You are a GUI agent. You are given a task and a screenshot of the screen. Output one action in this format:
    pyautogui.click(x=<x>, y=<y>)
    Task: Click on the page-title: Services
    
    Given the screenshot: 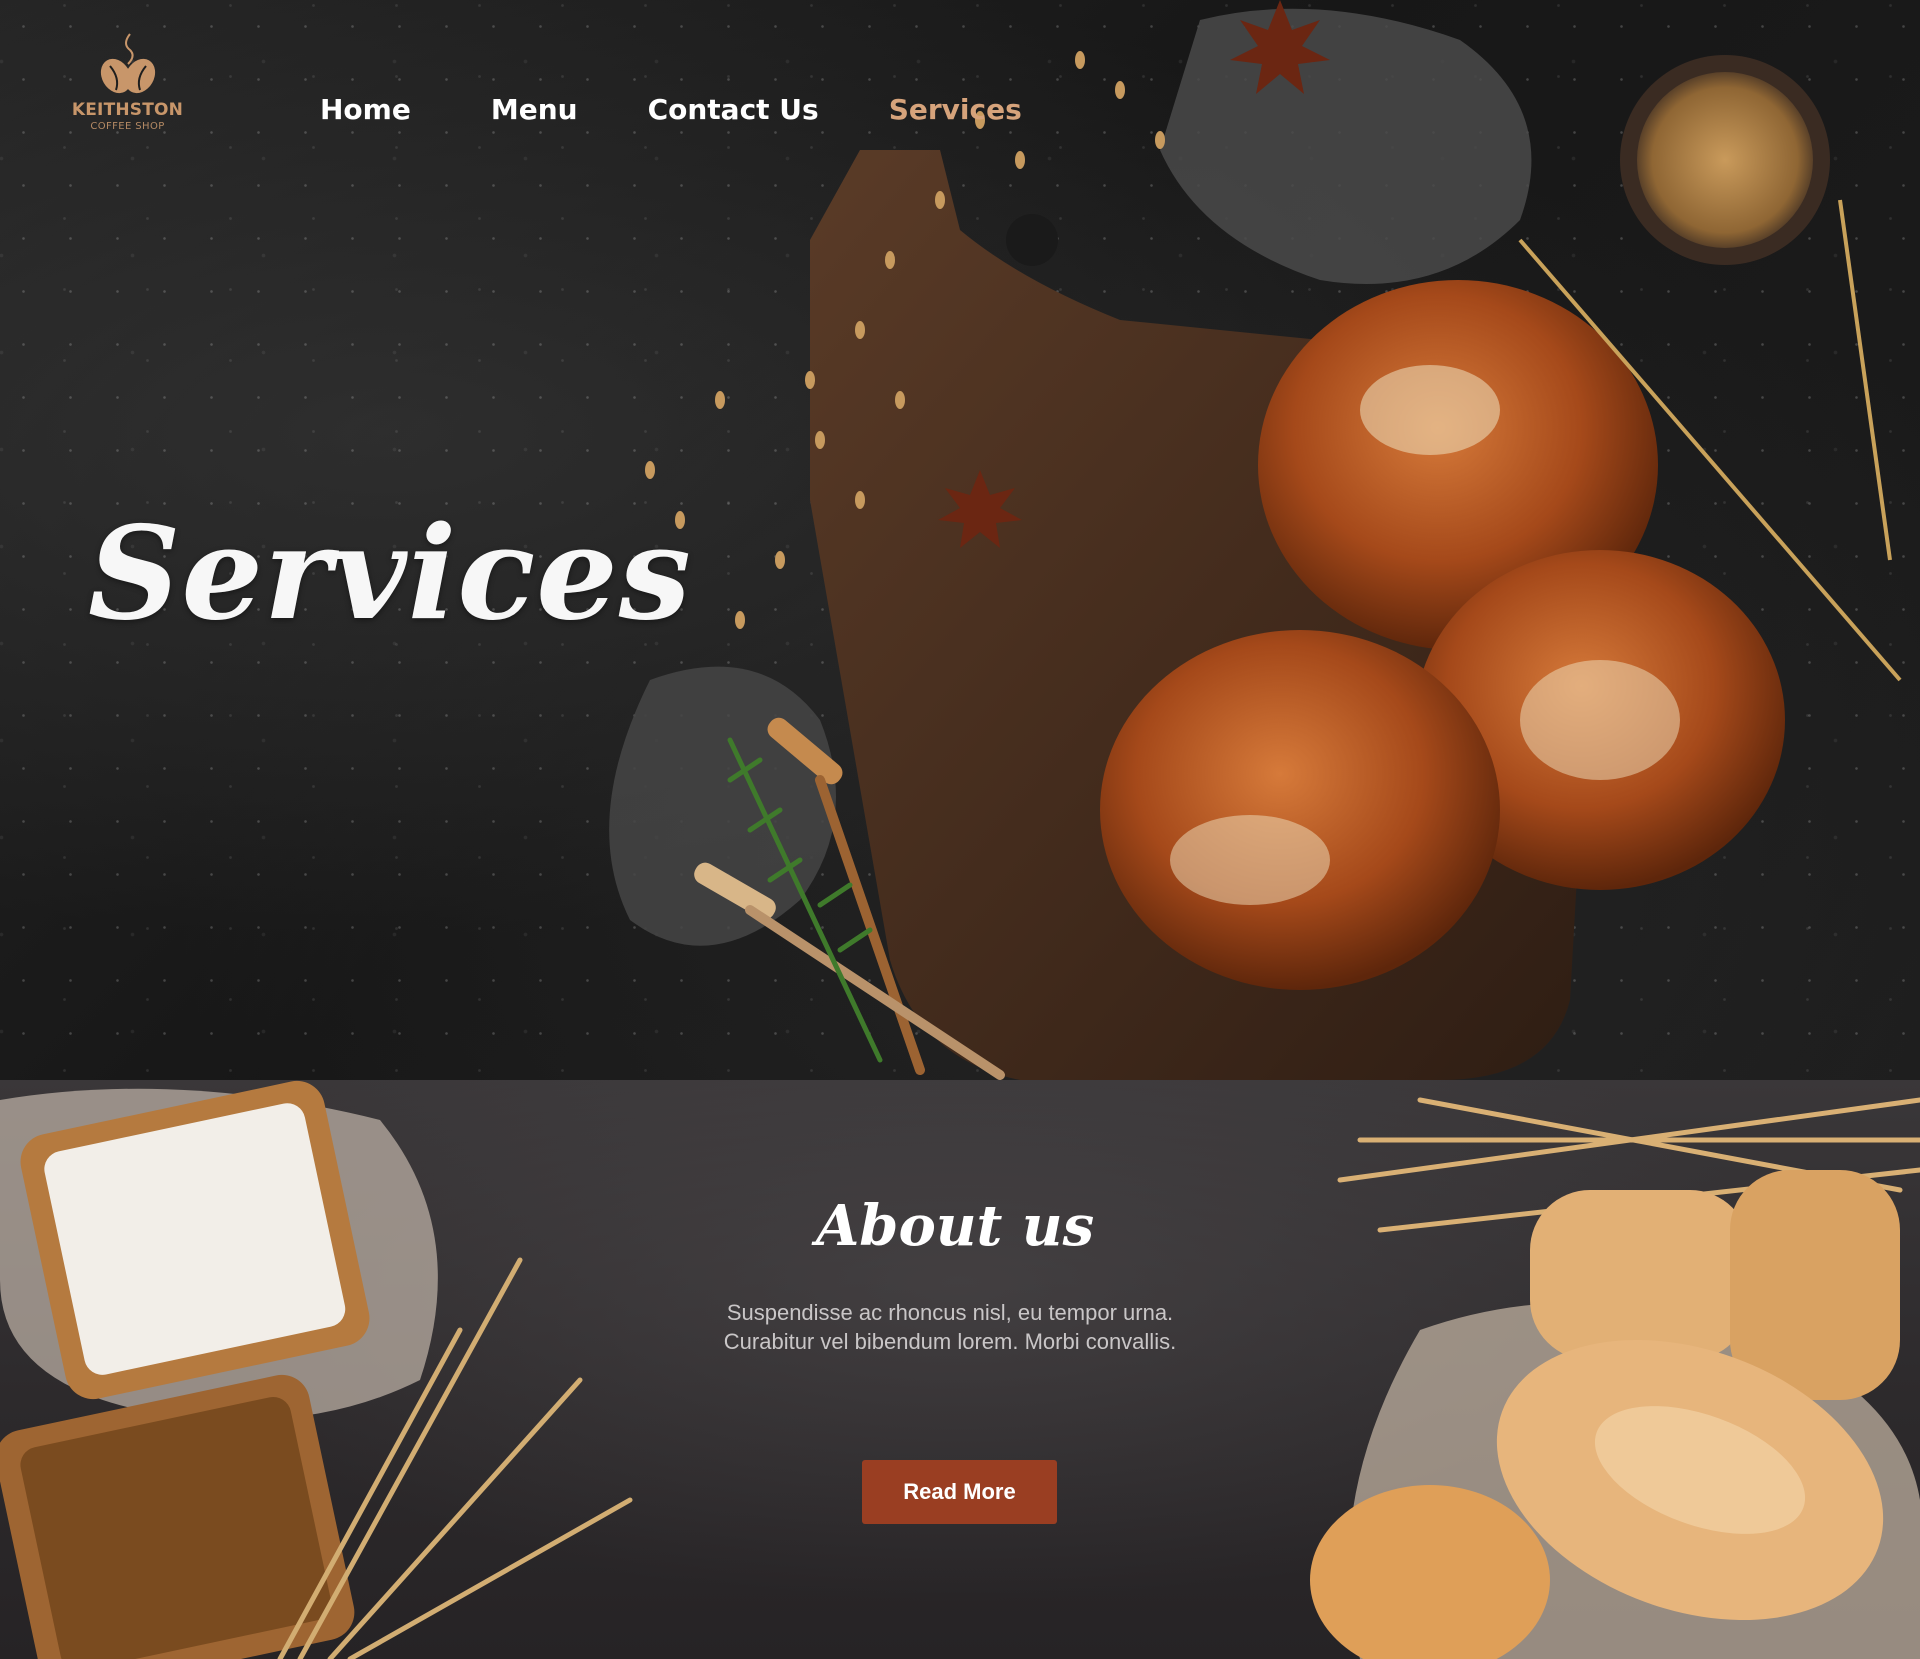 What is the action you would take?
    pyautogui.click(x=390, y=574)
    